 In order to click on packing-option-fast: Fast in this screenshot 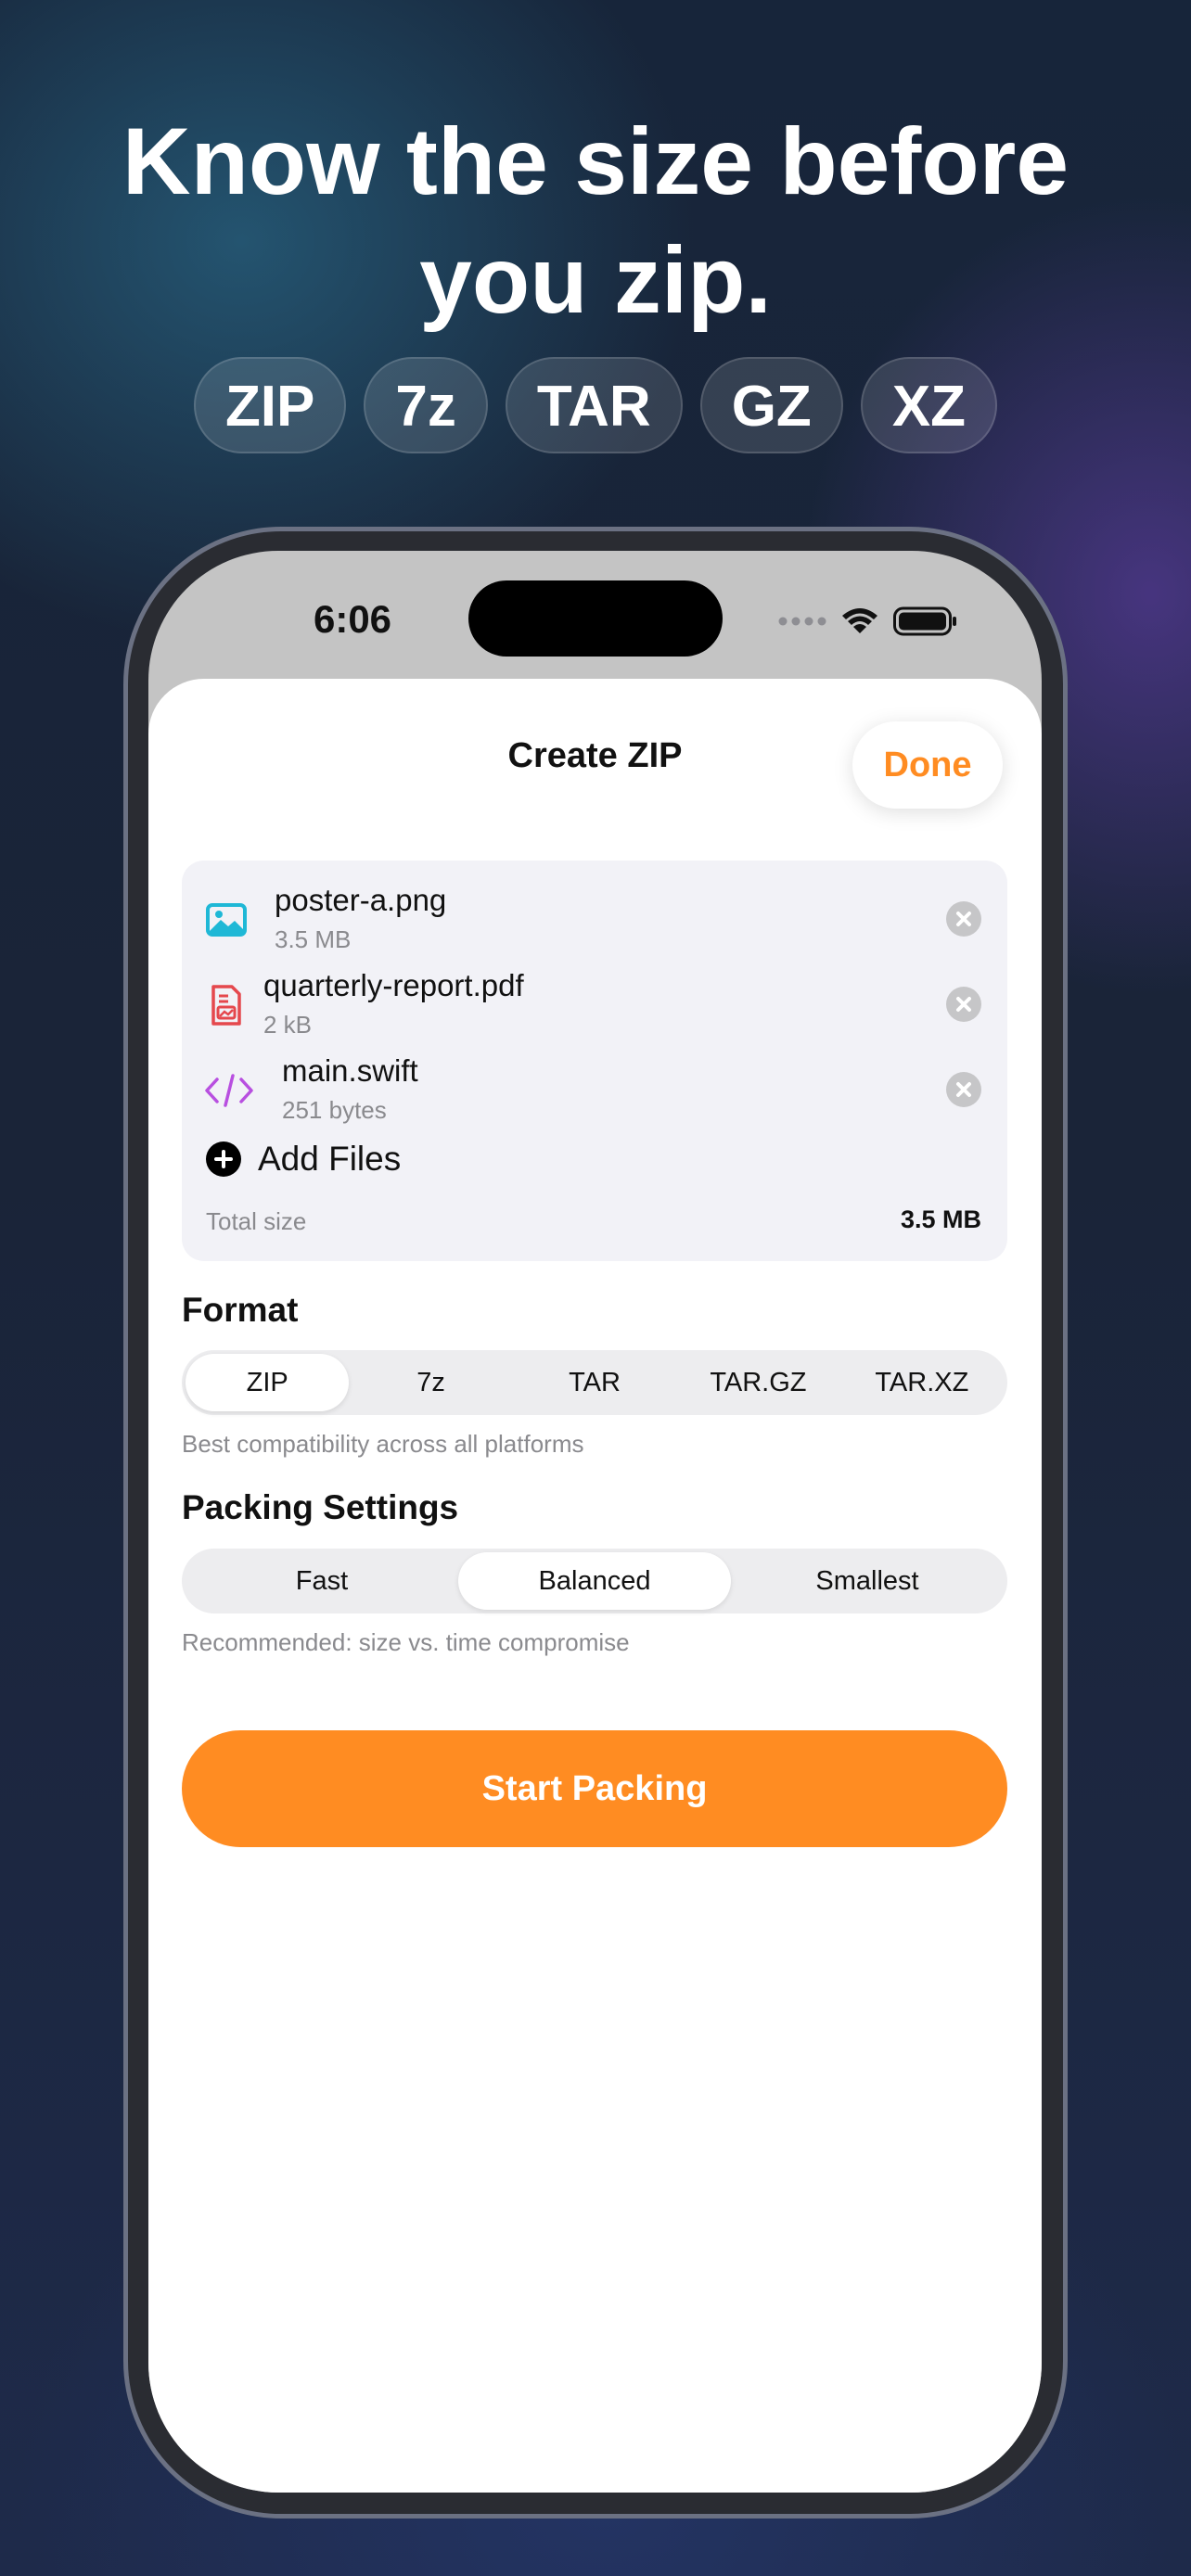, I will do `click(322, 1581)`.